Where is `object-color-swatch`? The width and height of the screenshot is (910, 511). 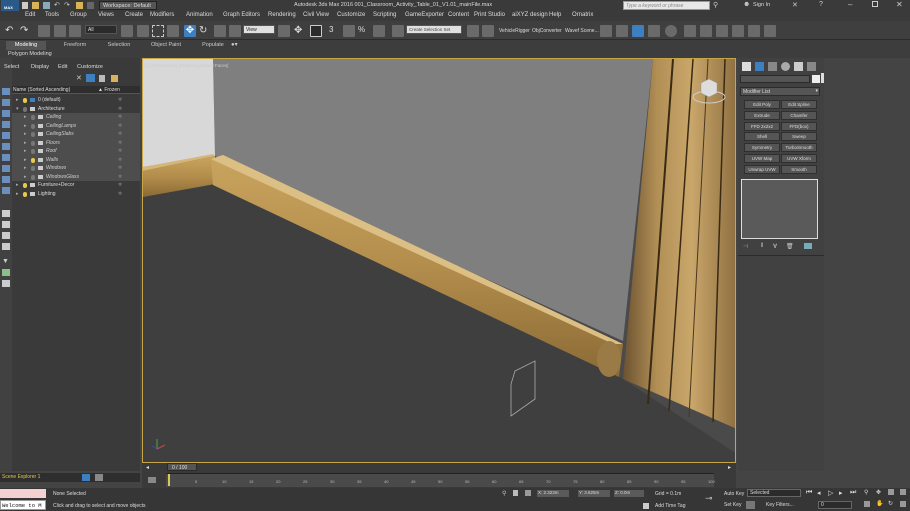
object-color-swatch is located at coordinates (816, 79).